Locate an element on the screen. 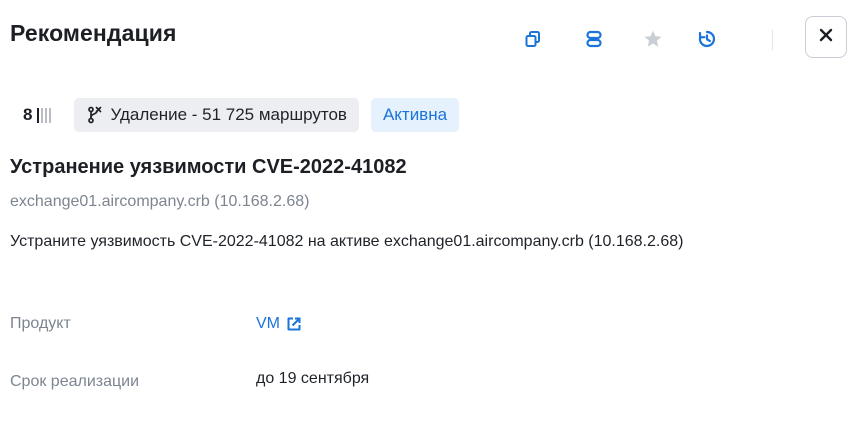 This screenshot has height=426, width=861. priority-bars is located at coordinates (45, 115).